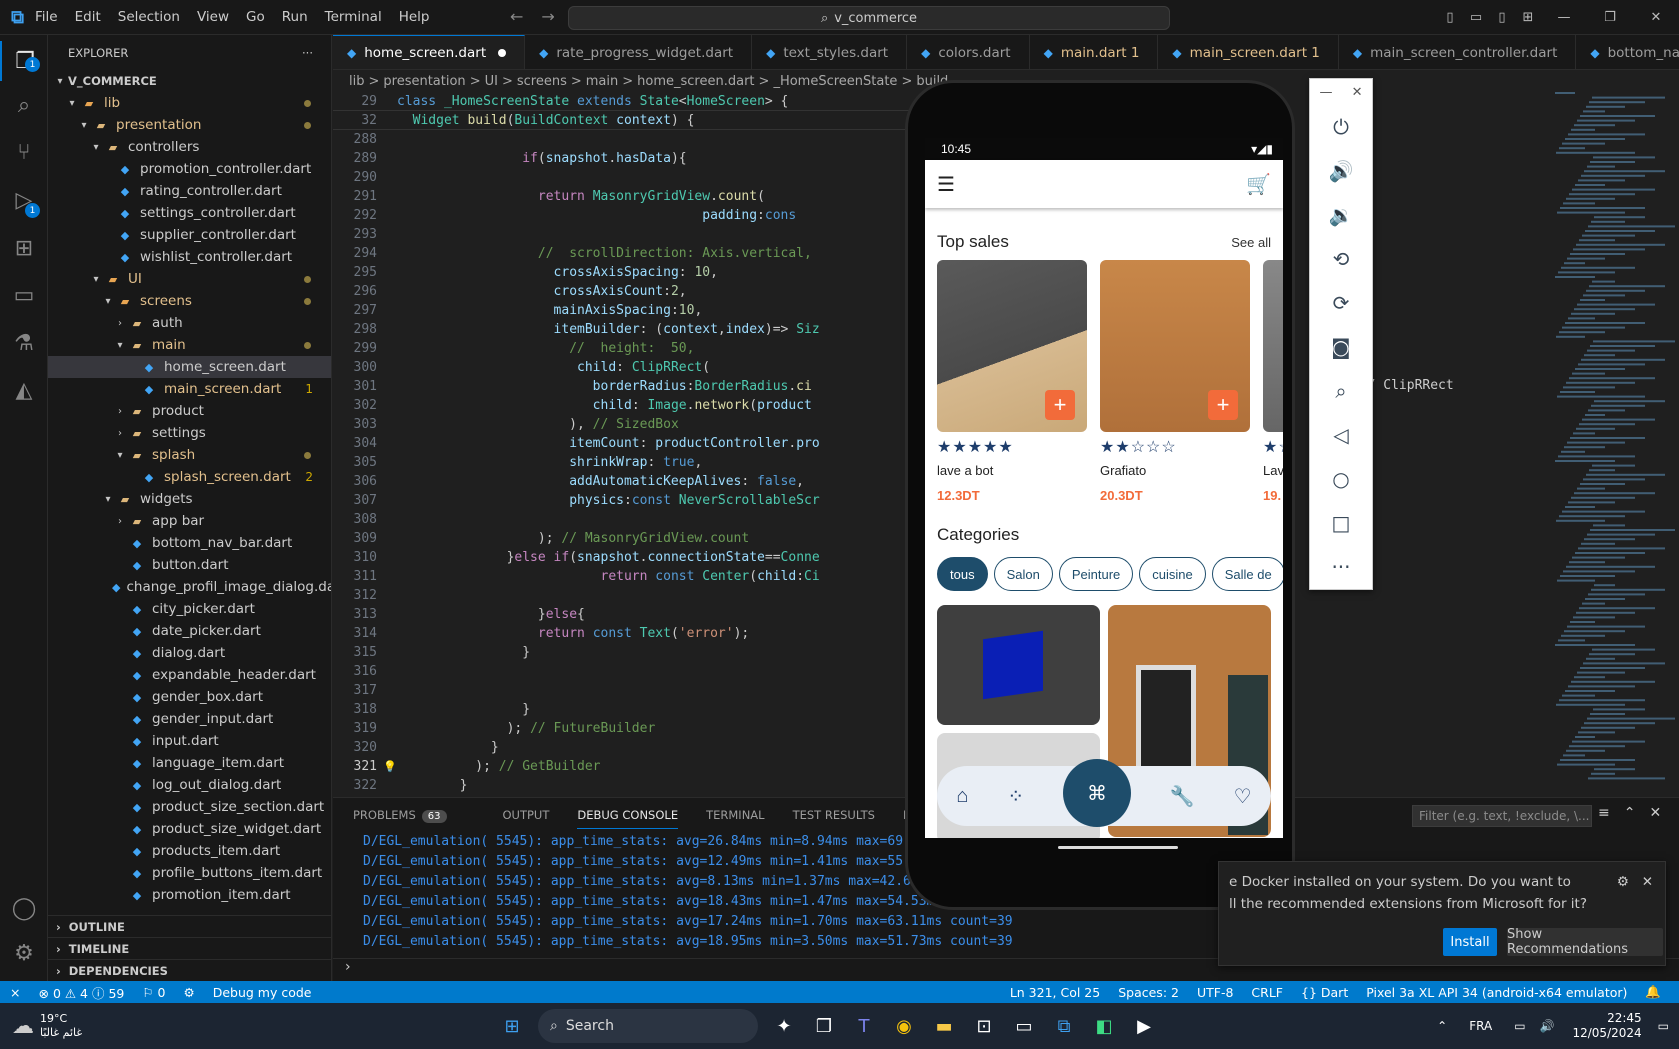 Image resolution: width=1679 pixels, height=1049 pixels. I want to click on indentation: Spaces: 2, so click(1148, 992).